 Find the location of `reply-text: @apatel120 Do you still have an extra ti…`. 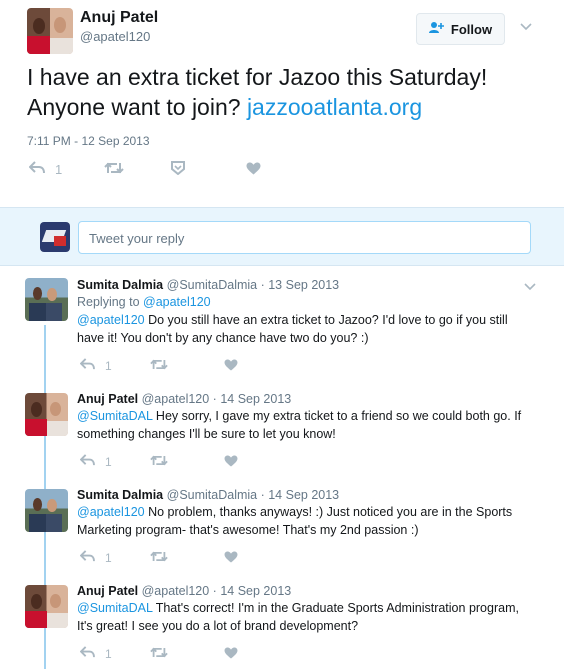

reply-text: @apatel120 Do you still have an extra ti… is located at coordinates (301, 329).